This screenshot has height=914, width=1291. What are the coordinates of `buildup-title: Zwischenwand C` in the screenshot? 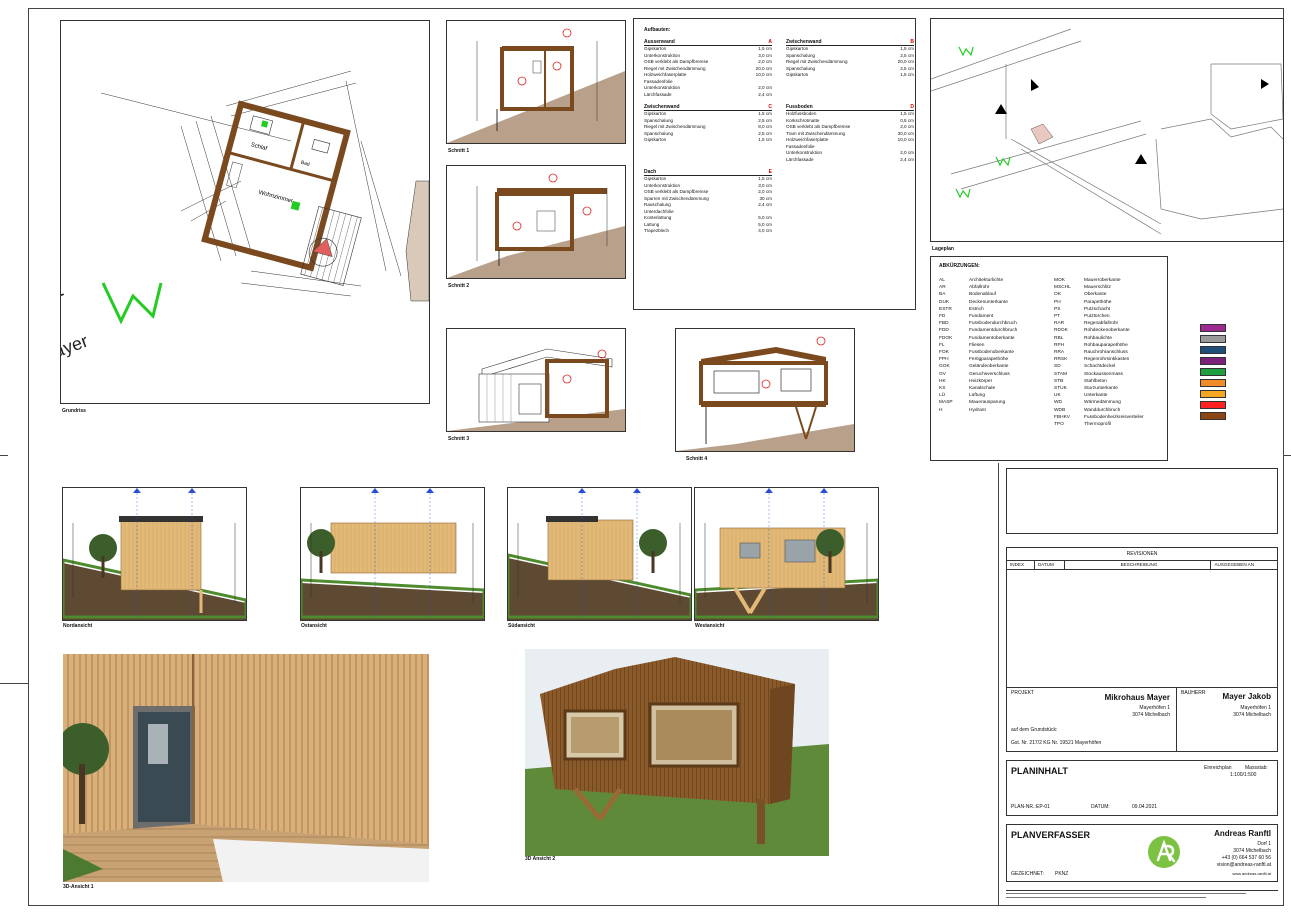 It's located at (708, 107).